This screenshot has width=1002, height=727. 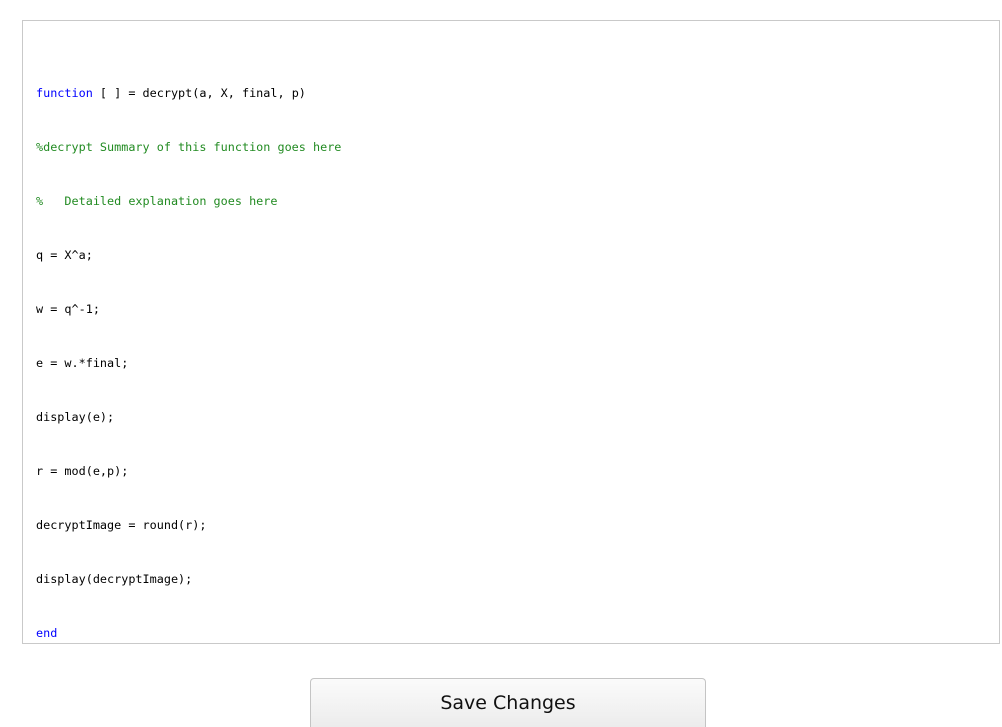 What do you see at coordinates (188, 417) in the screenshot?
I see `code-line: display(e);` at bounding box center [188, 417].